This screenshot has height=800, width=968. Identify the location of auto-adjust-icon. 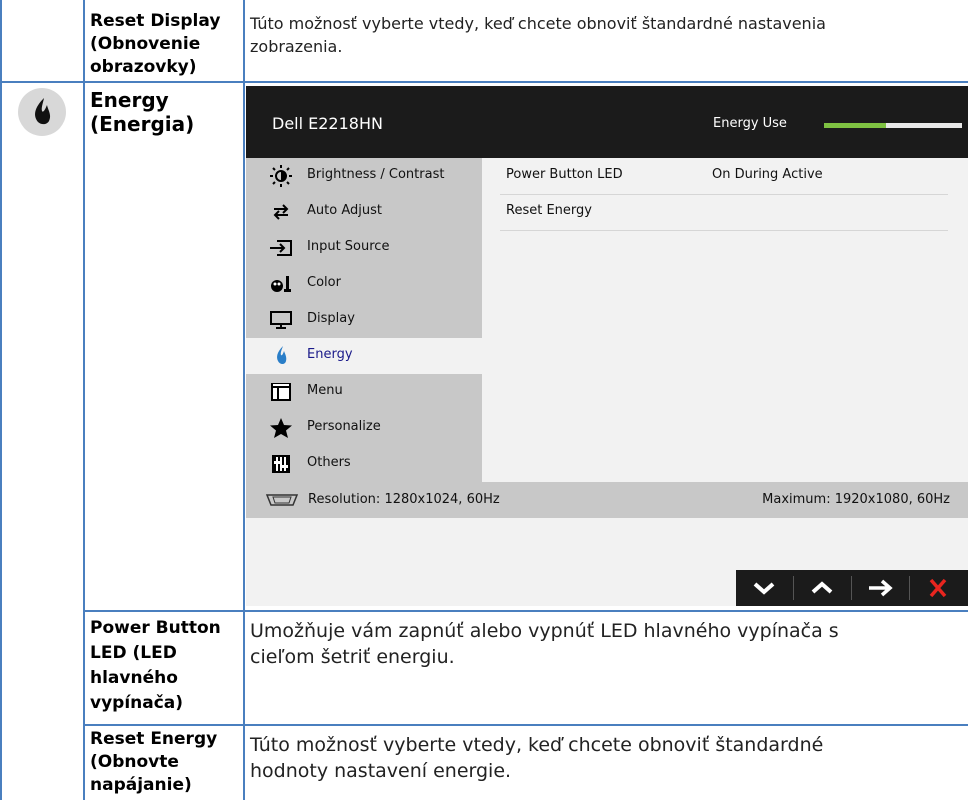
(281, 212).